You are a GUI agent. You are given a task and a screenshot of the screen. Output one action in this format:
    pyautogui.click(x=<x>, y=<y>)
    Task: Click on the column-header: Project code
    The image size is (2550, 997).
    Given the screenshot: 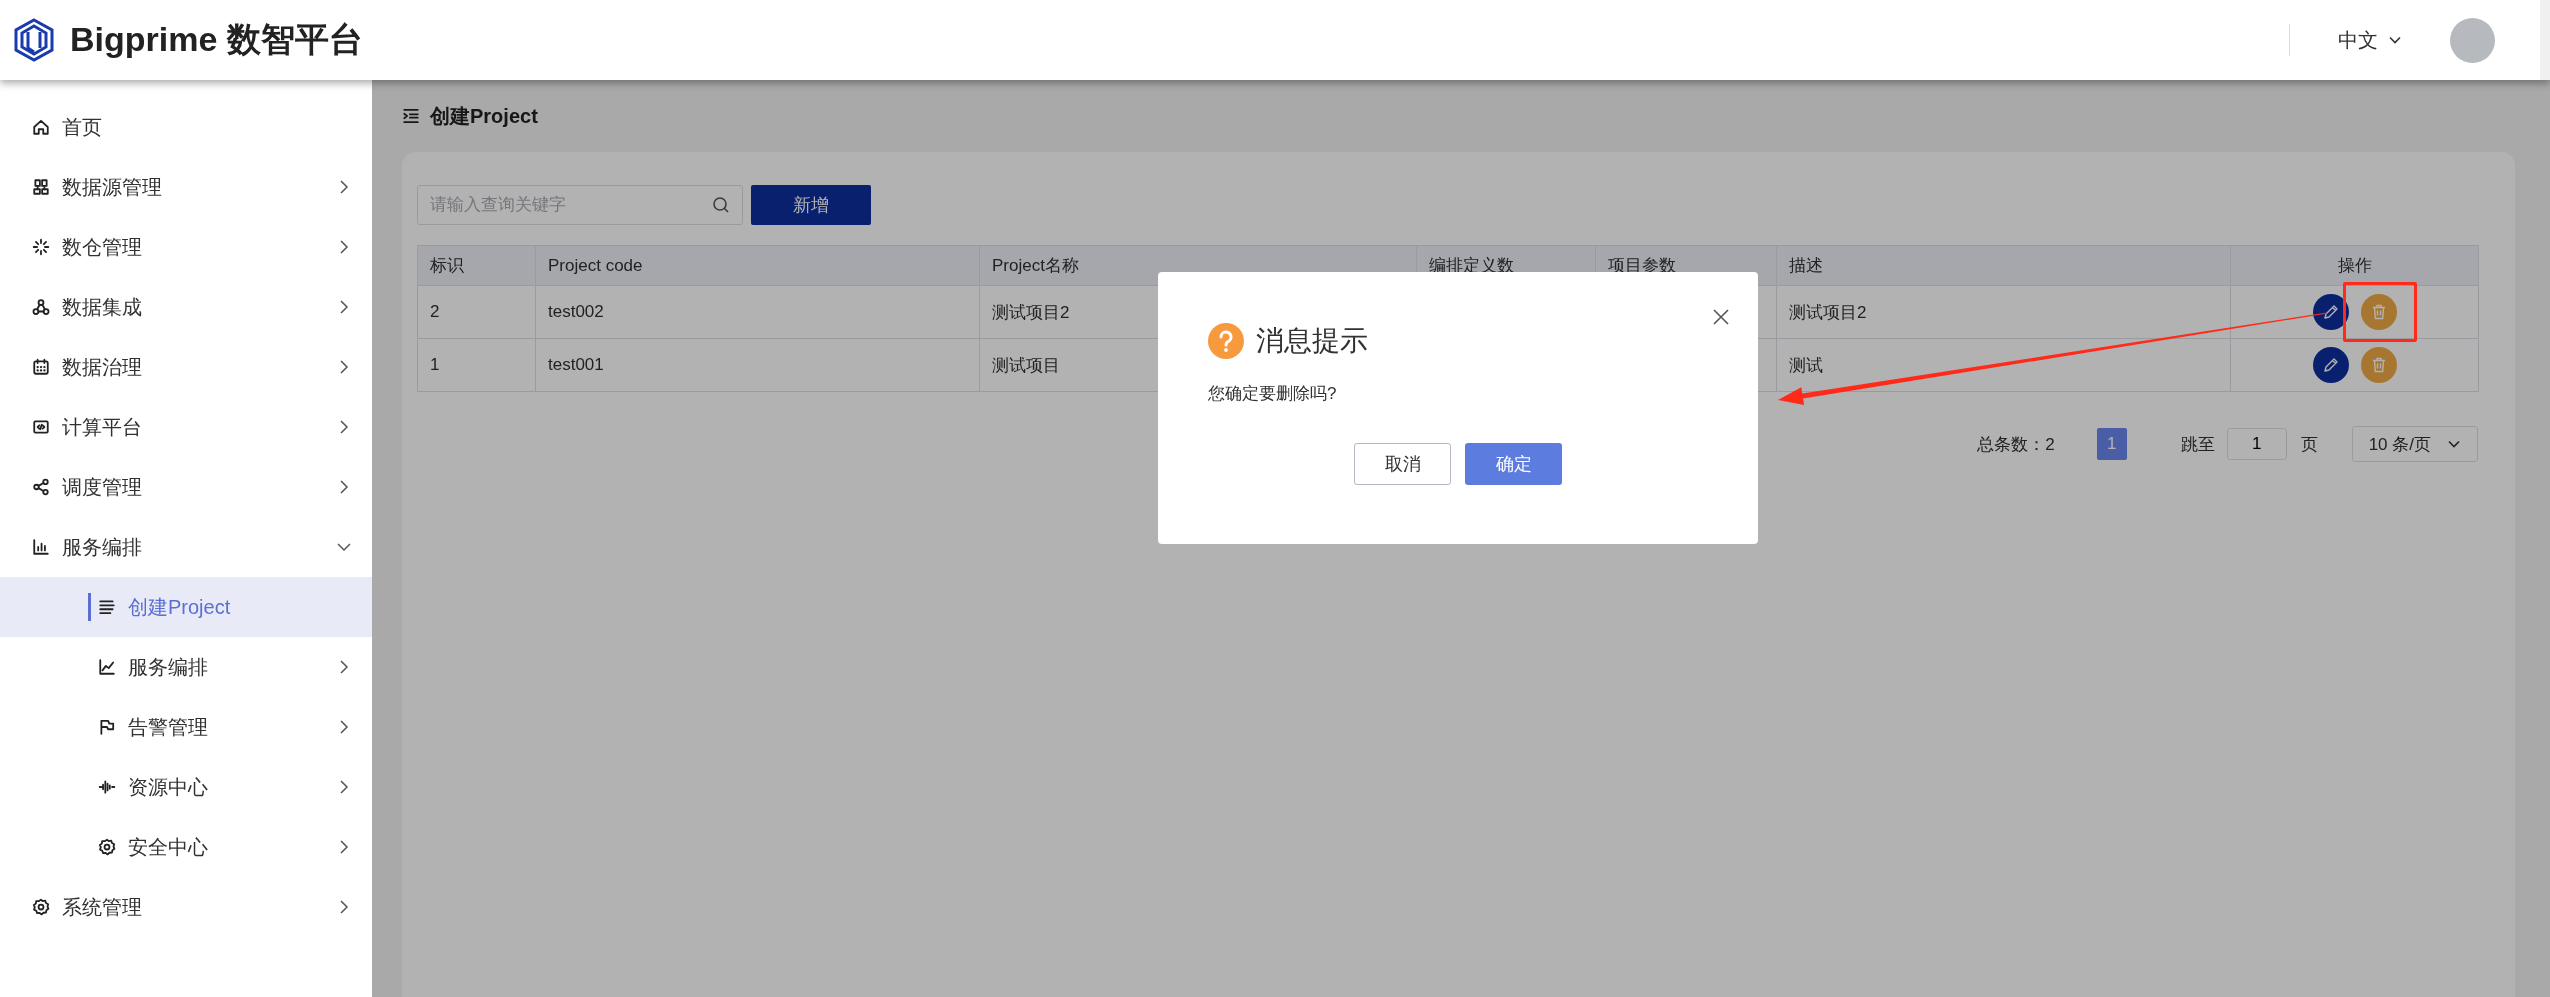 What is the action you would take?
    pyautogui.click(x=757, y=265)
    